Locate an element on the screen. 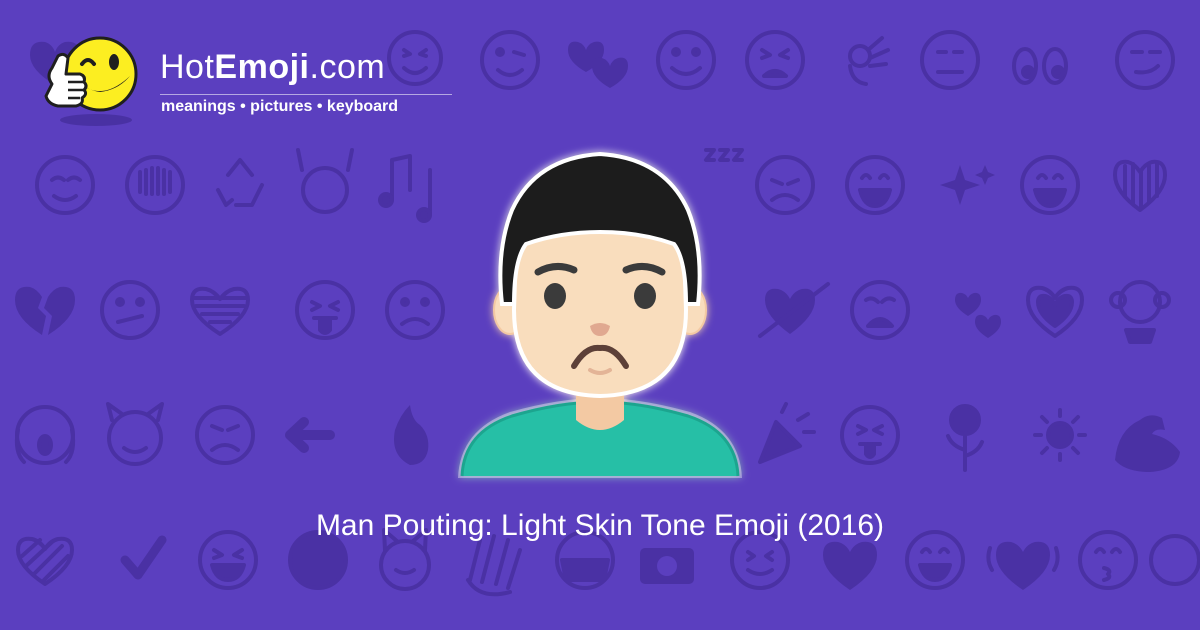  music-notes-icon is located at coordinates (405, 188).